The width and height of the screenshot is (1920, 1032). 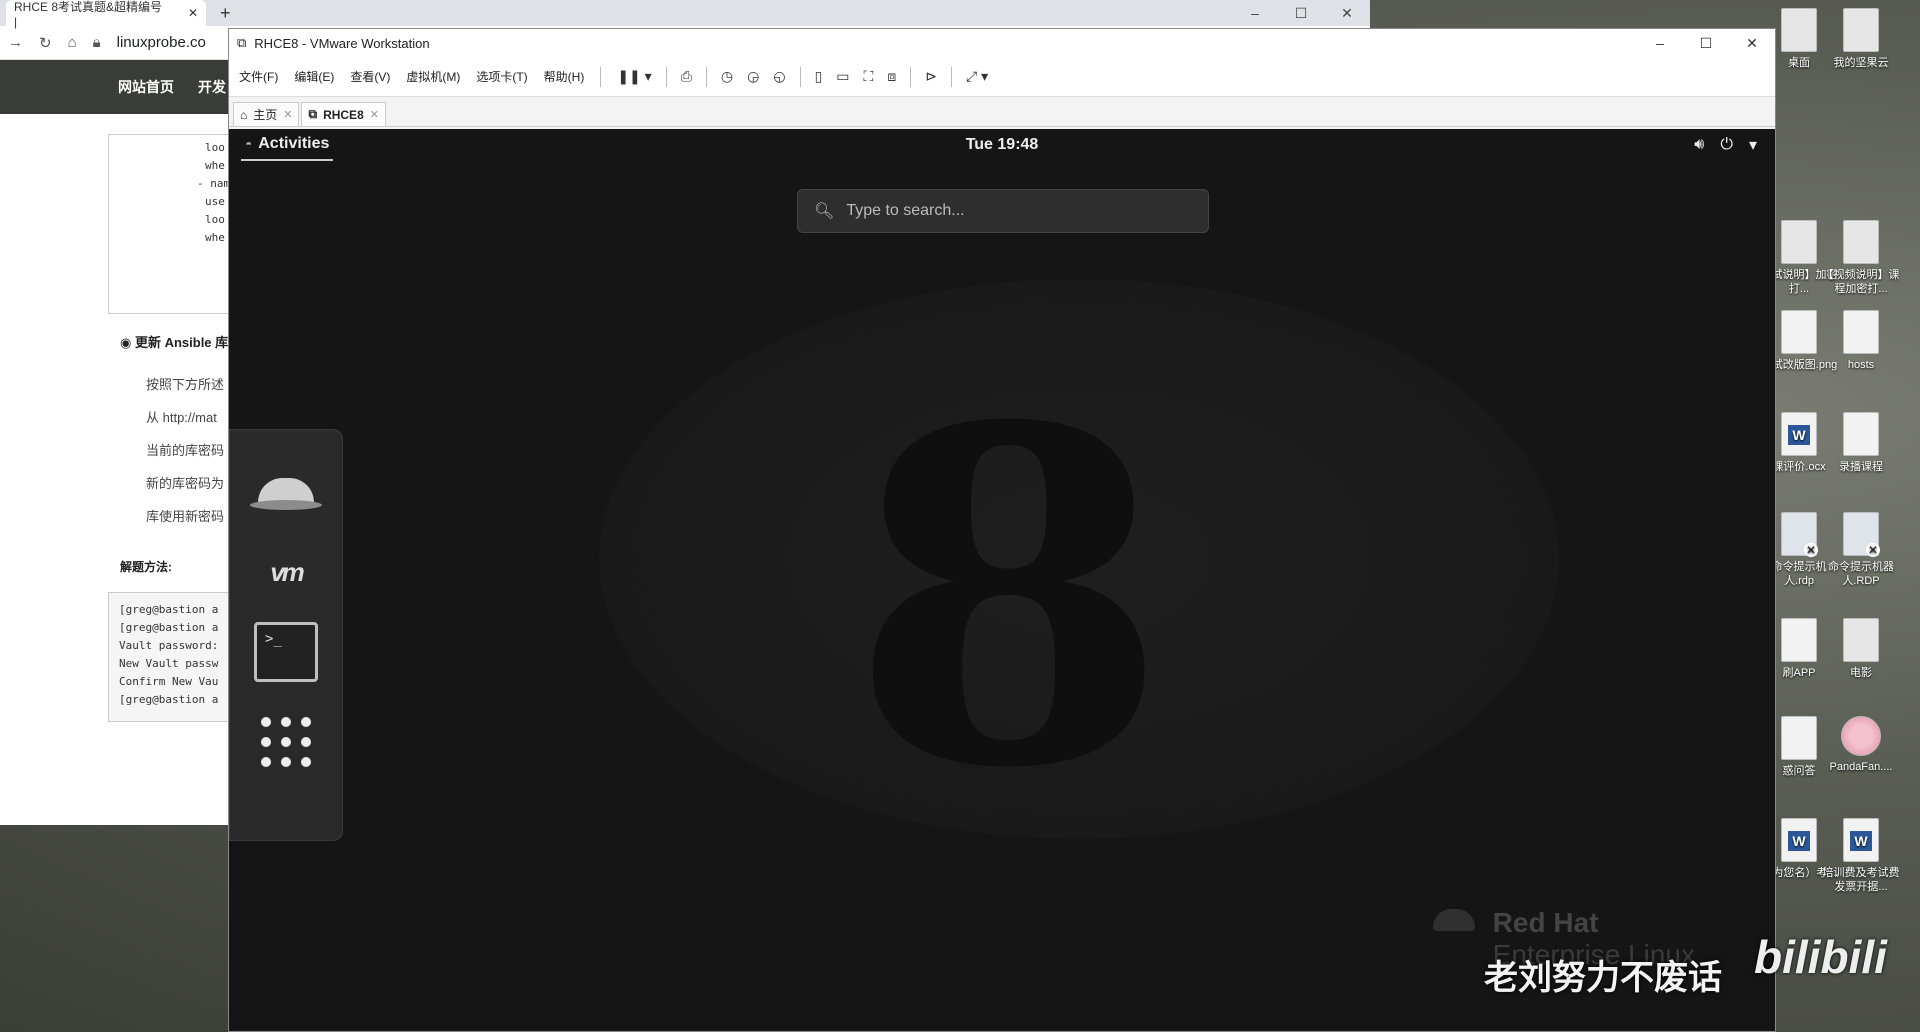 I want to click on vmware-toolbar: ❚❚ ▾ ⎙ ◷ ◶ ◵ ▯ ▭ ⛶ ⧈ ⊳ ⤢ ▾, so click(x=802, y=76).